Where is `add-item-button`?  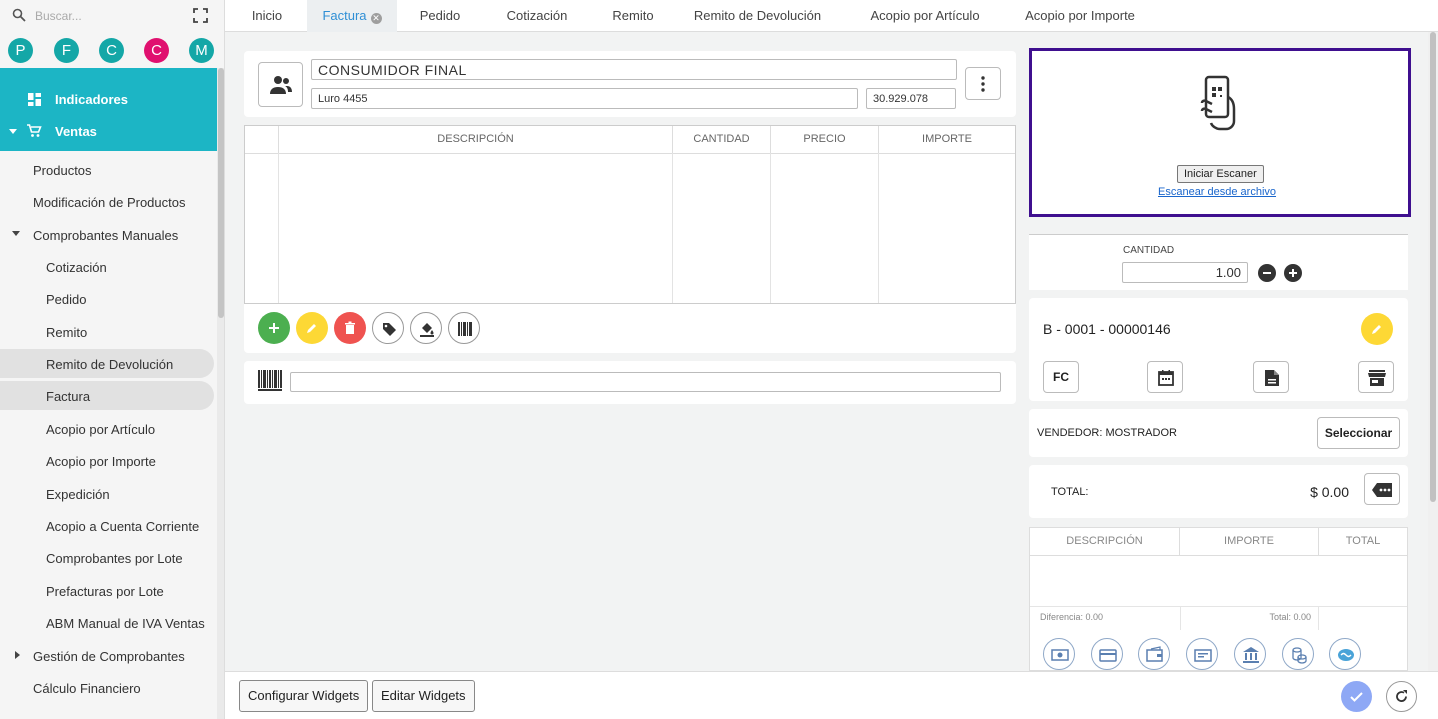
add-item-button is located at coordinates (274, 328).